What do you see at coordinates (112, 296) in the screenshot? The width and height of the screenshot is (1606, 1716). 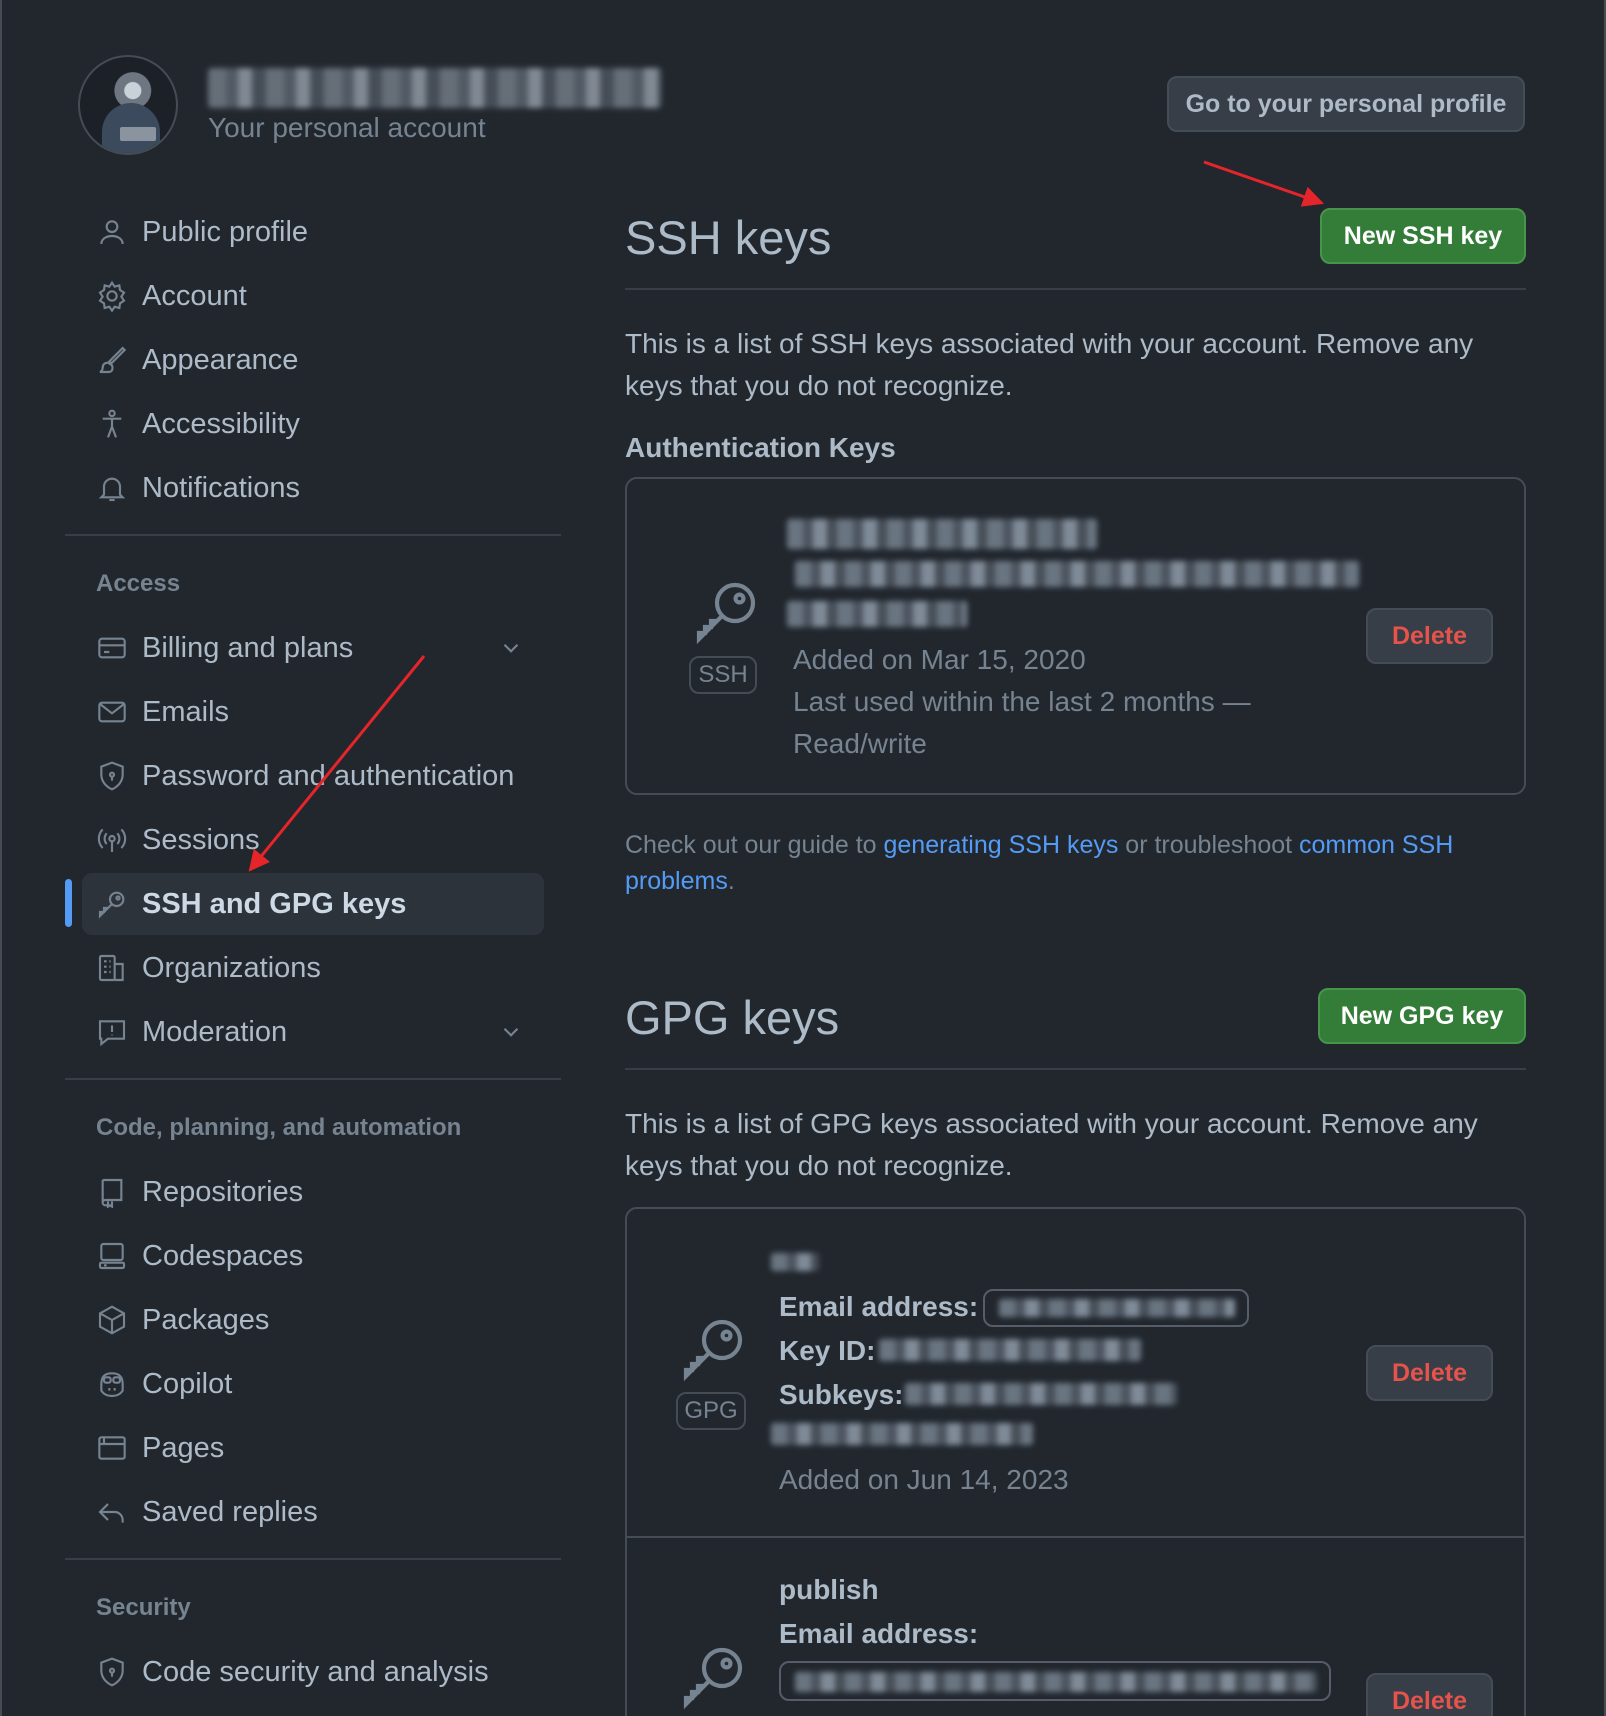 I see `gear-icon` at bounding box center [112, 296].